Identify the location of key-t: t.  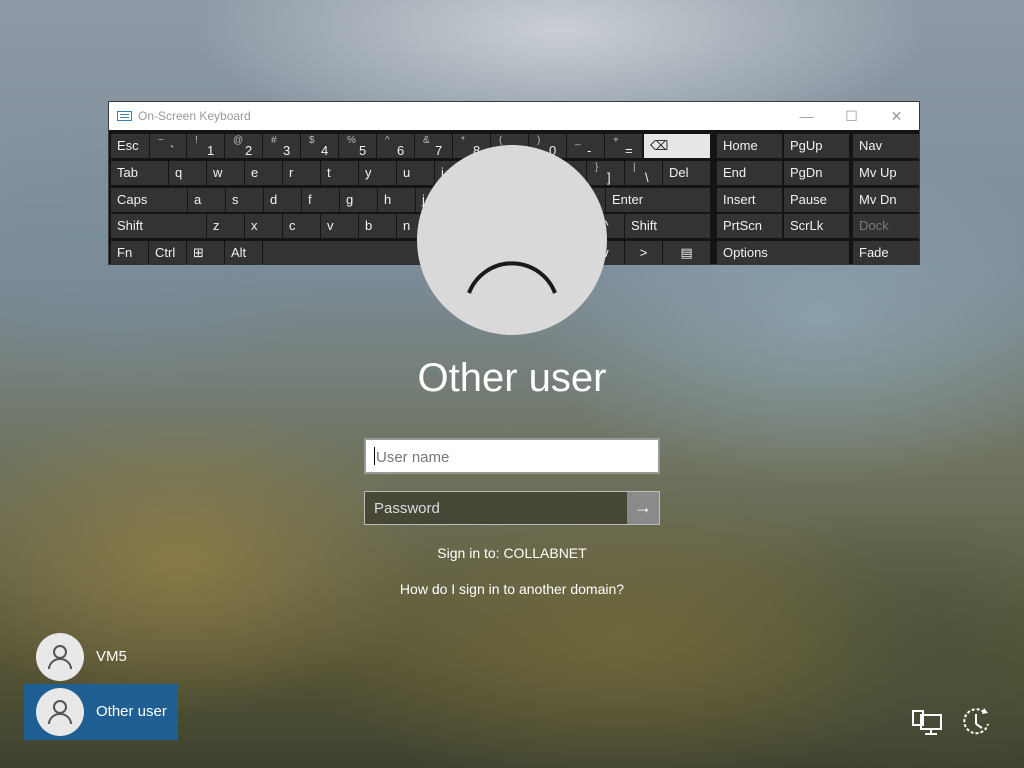
(339, 173).